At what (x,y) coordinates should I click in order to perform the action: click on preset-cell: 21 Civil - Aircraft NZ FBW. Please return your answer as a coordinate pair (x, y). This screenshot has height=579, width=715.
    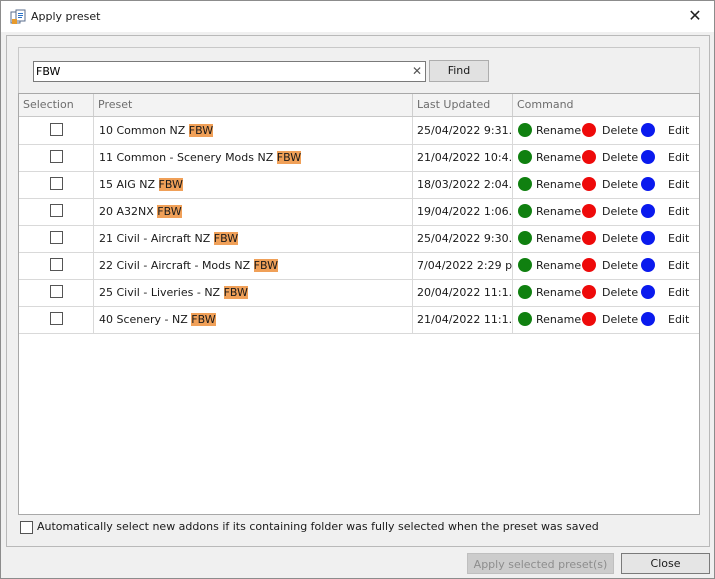
    Looking at the image, I should click on (253, 238).